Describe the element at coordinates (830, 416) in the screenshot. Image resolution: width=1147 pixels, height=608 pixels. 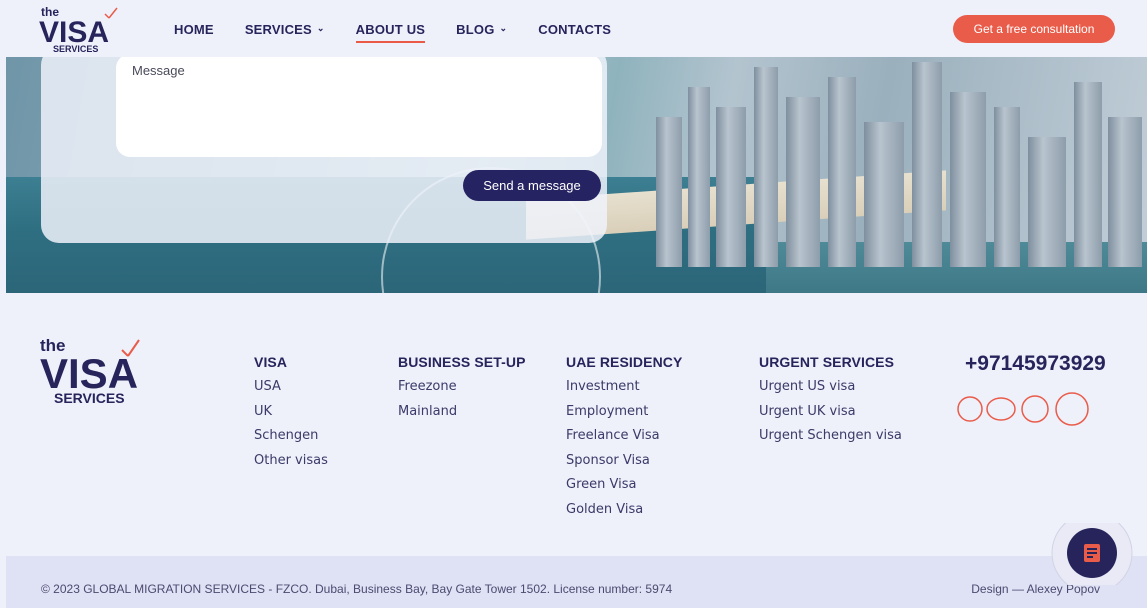
I see `footer-link-urgent-uk: Urgent UK visa` at that location.